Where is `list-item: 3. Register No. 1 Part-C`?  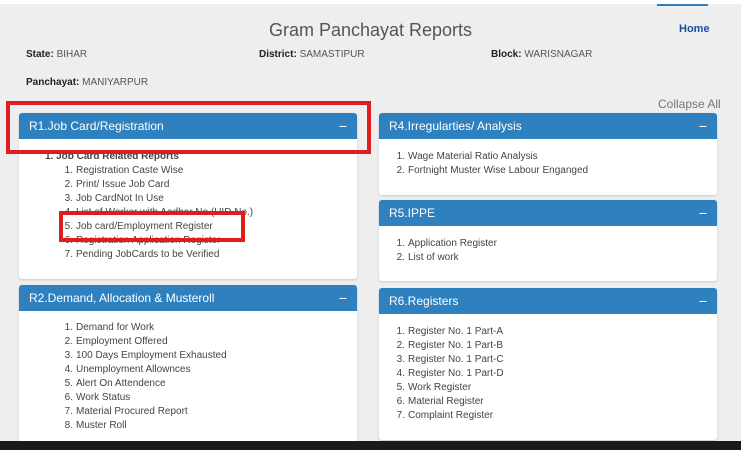 list-item: 3. Register No. 1 Part-C is located at coordinates (448, 360).